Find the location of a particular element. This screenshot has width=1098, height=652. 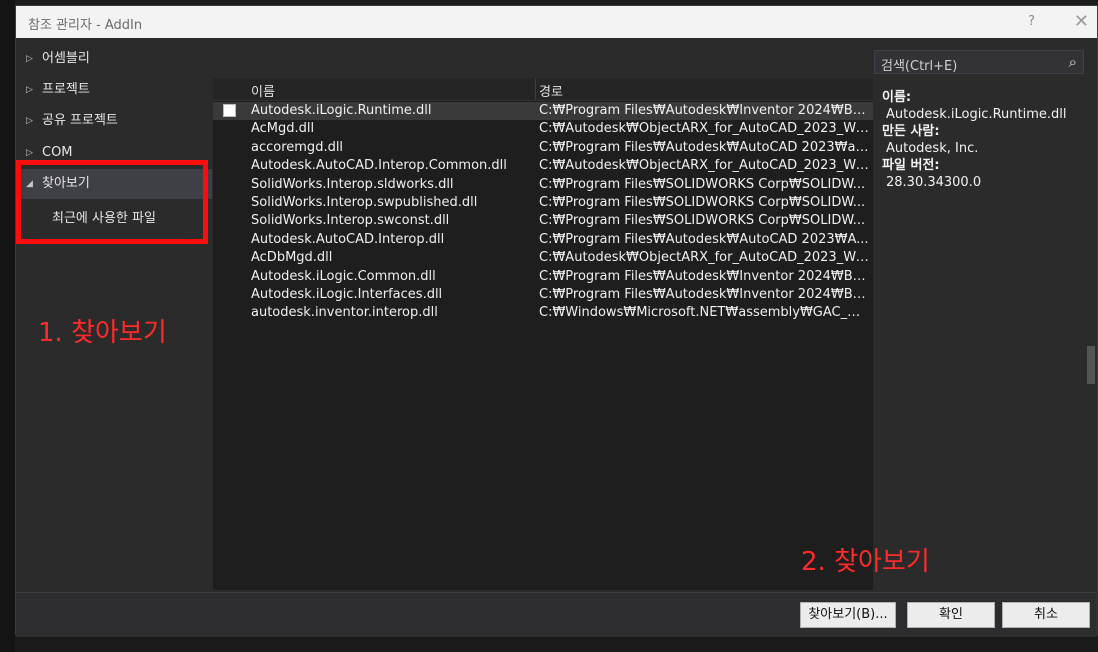

row-name: Autodesk.AutoCAD.Interop.dll is located at coordinates (348, 239).